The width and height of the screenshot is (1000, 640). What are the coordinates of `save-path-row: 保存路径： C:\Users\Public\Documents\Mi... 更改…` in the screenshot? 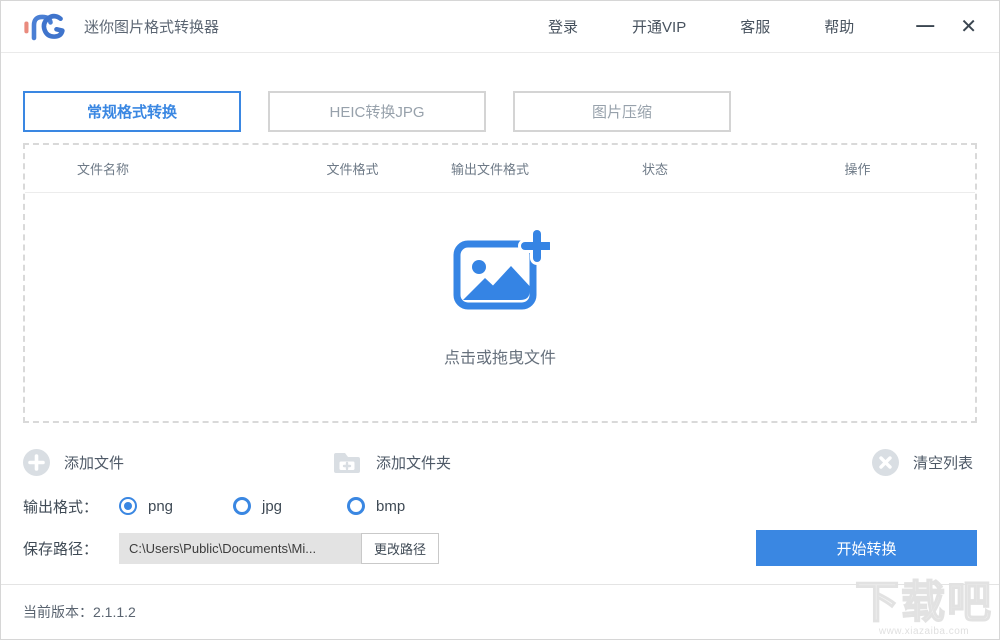 It's located at (500, 548).